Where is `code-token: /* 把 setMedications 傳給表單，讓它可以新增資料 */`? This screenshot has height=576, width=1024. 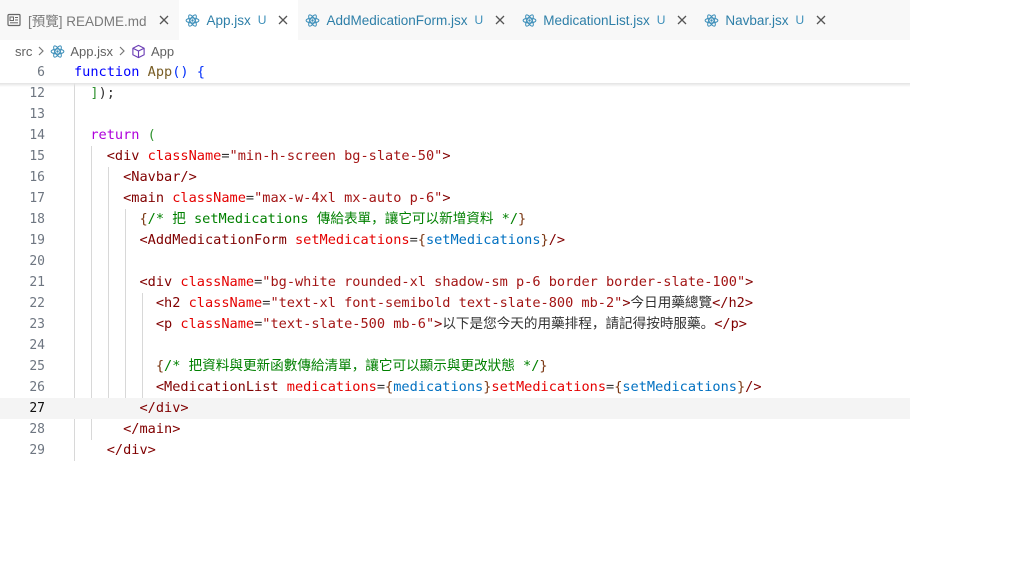 code-token: /* 把 setMedications 傳給表單，讓它可以新增資料 */ is located at coordinates (333, 219).